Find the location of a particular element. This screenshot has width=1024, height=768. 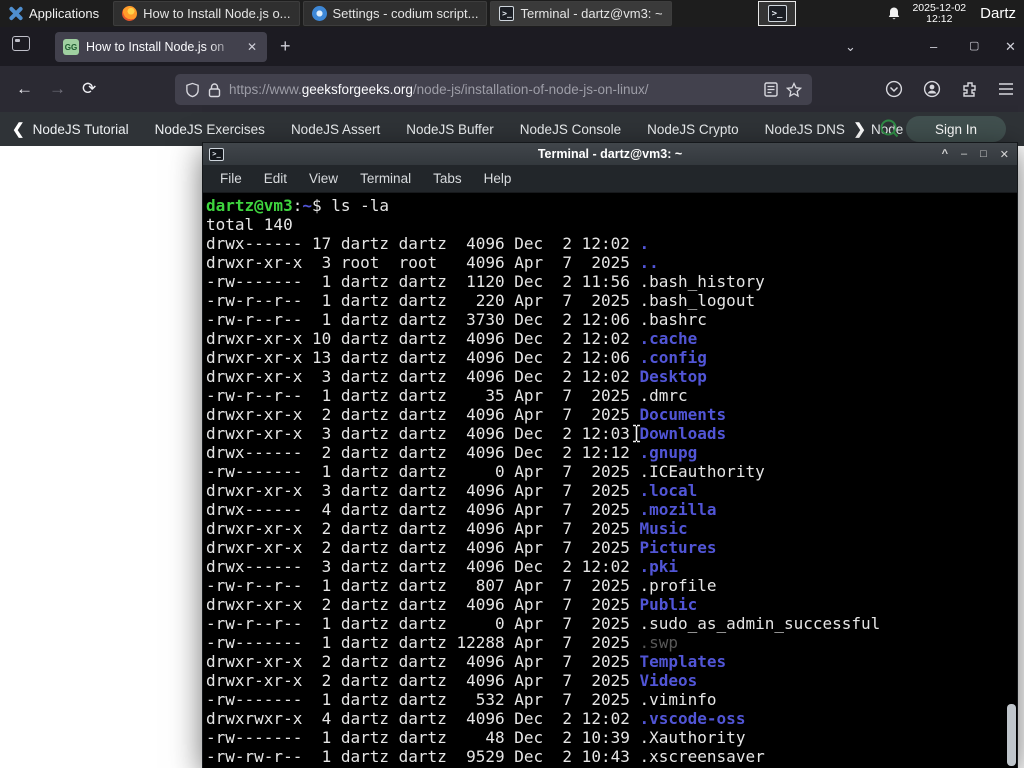

account-icon is located at coordinates (932, 89).